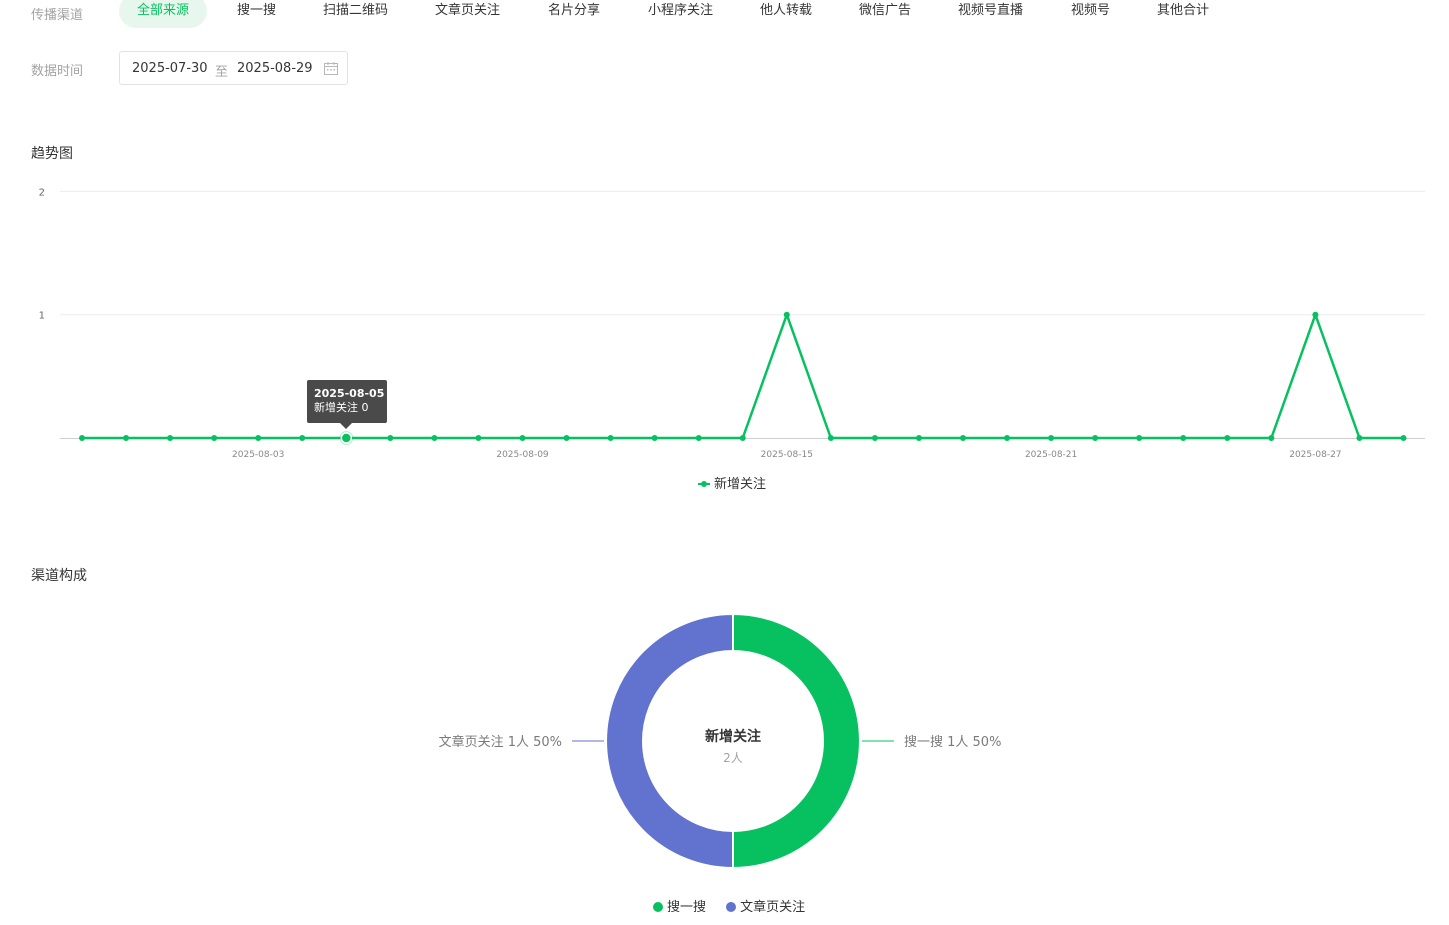 This screenshot has height=925, width=1449. What do you see at coordinates (733, 758) in the screenshot?
I see `donut-center-value: 2人` at bounding box center [733, 758].